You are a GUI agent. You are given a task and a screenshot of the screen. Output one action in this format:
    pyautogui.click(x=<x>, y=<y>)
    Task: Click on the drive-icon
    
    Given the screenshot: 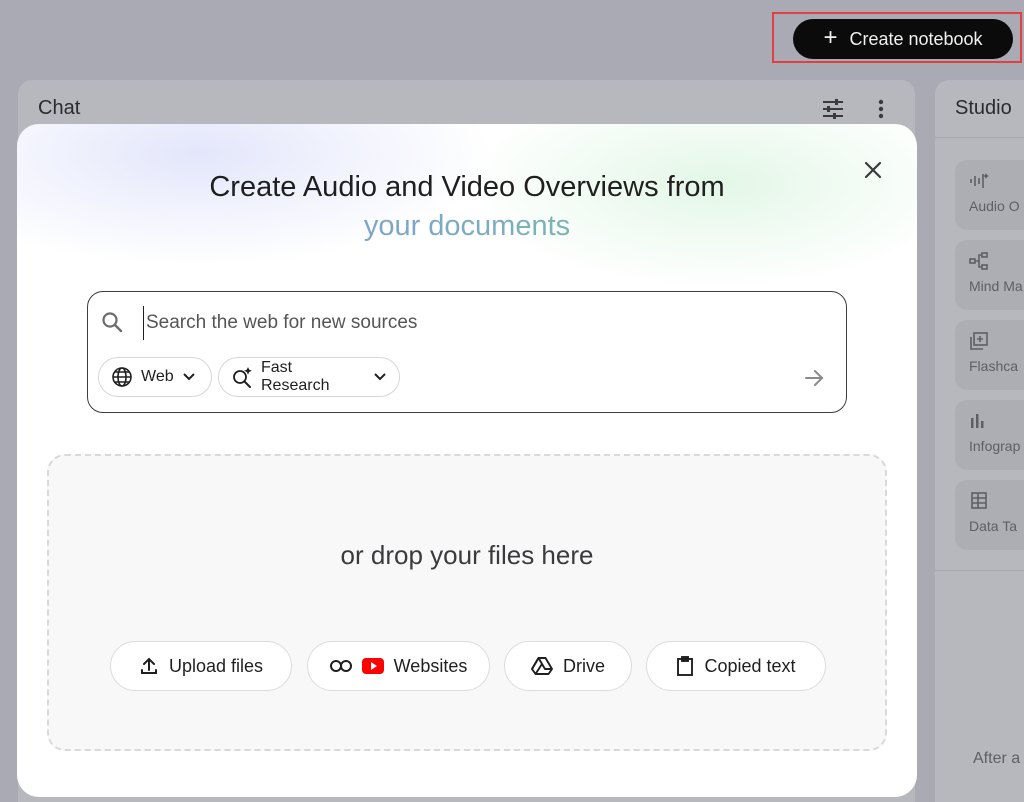 What is the action you would take?
    pyautogui.click(x=542, y=666)
    